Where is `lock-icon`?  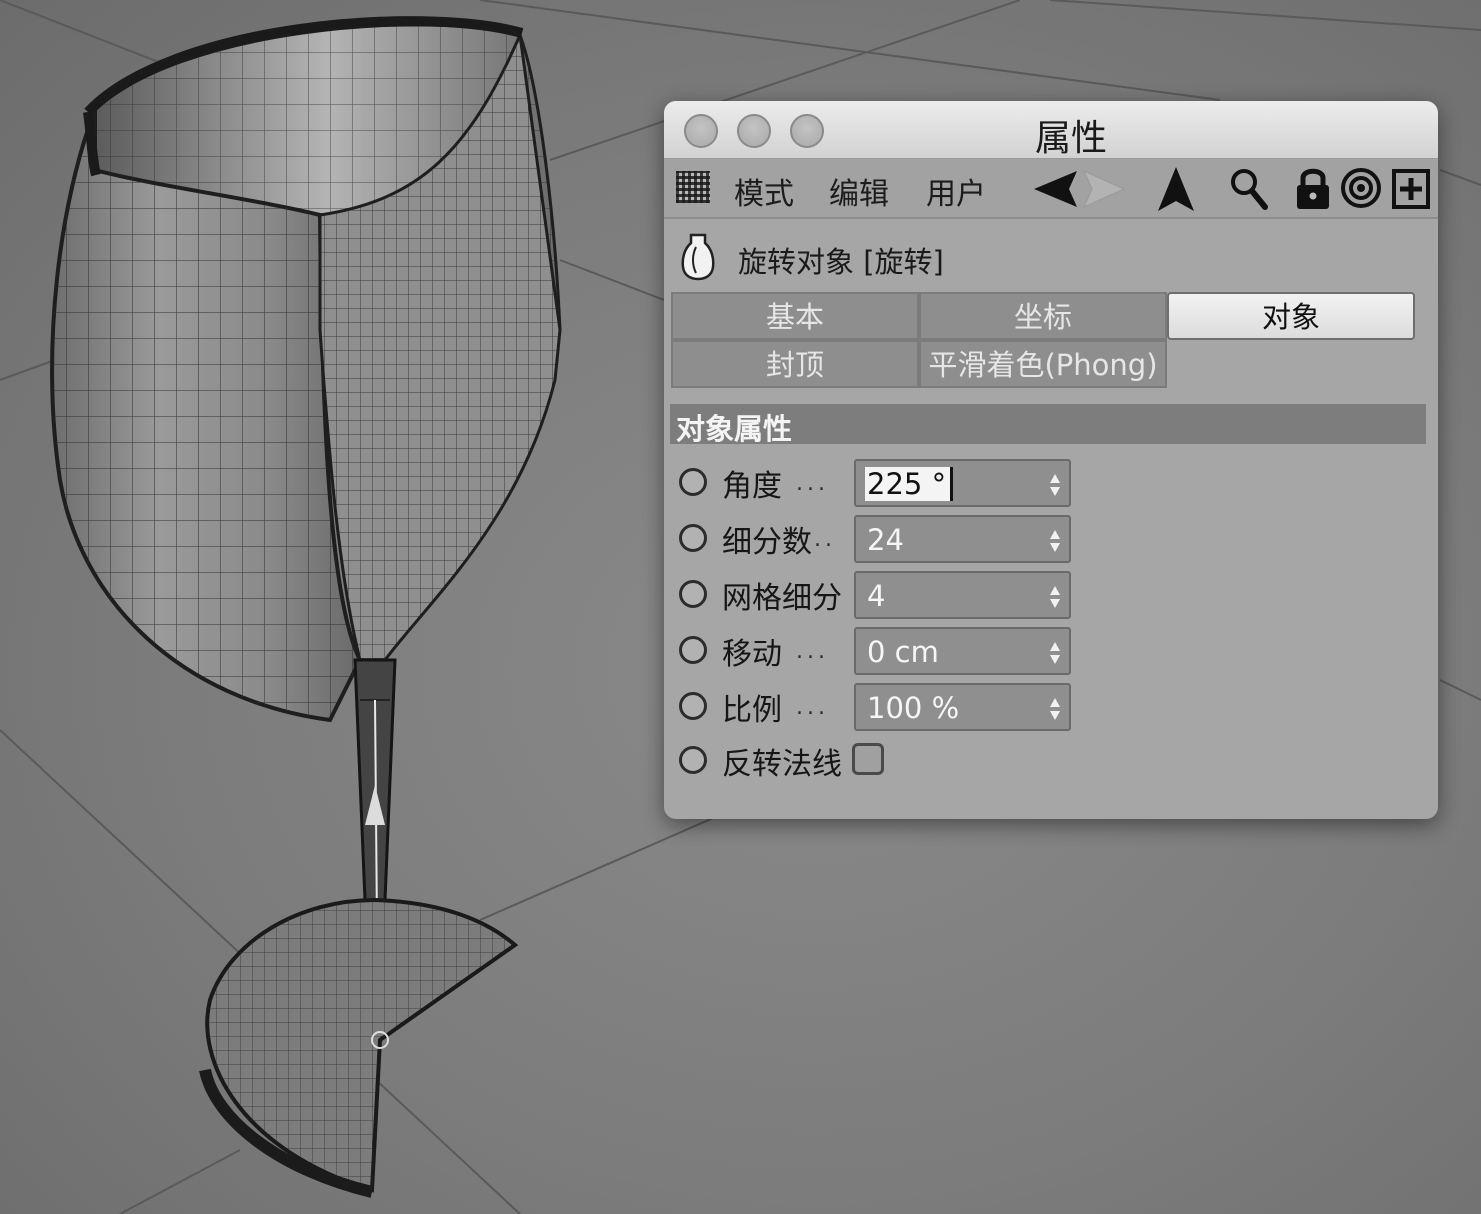
lock-icon is located at coordinates (1313, 188).